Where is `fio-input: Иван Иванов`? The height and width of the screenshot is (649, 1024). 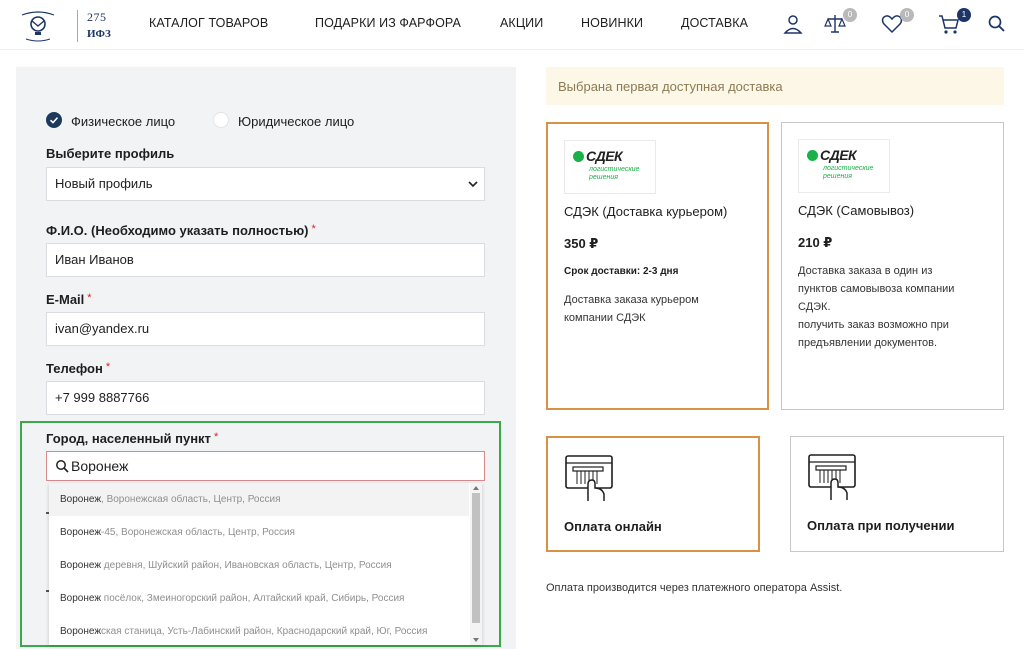
fio-input: Иван Иванов is located at coordinates (265, 260).